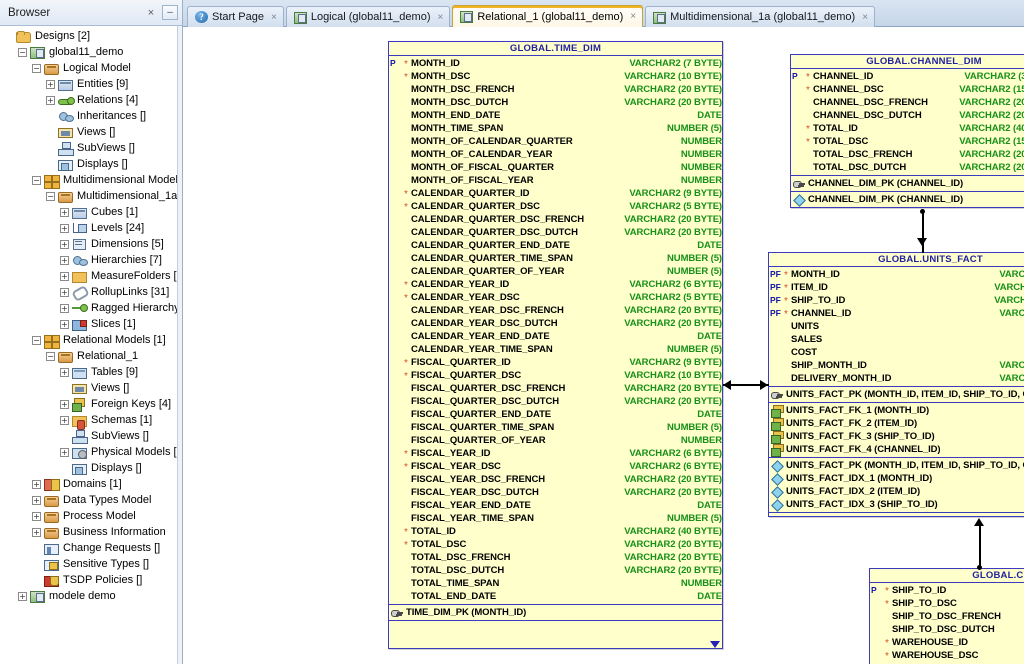 The width and height of the screenshot is (1024, 664). Describe the element at coordinates (555, 531) in the screenshot. I see `er-column-row: *TOTAL_ID VARCHAR2 (40 BYTE)` at that location.